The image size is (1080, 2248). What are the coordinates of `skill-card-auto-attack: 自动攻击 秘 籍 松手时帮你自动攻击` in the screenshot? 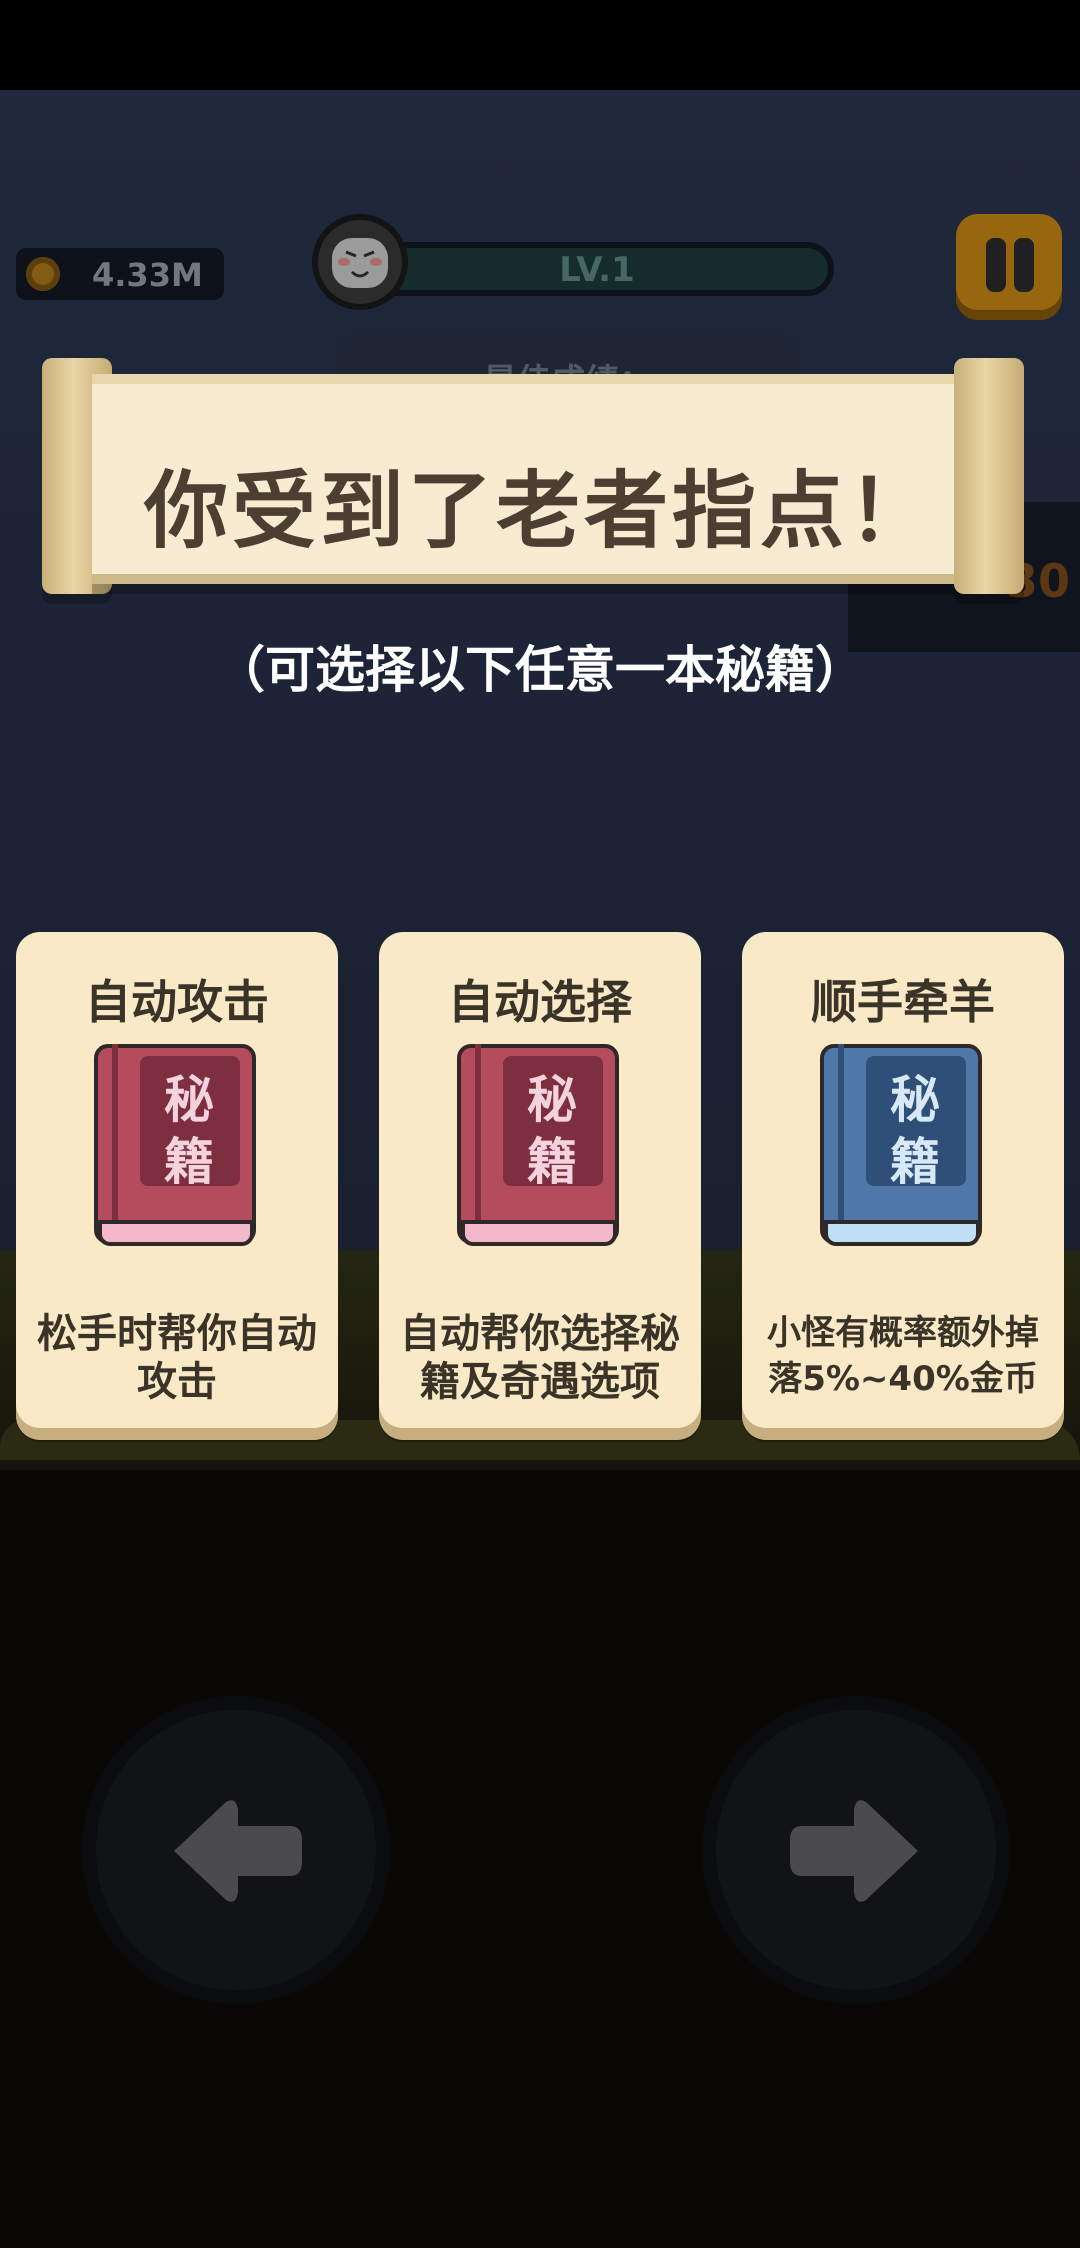 It's located at (177, 1180).